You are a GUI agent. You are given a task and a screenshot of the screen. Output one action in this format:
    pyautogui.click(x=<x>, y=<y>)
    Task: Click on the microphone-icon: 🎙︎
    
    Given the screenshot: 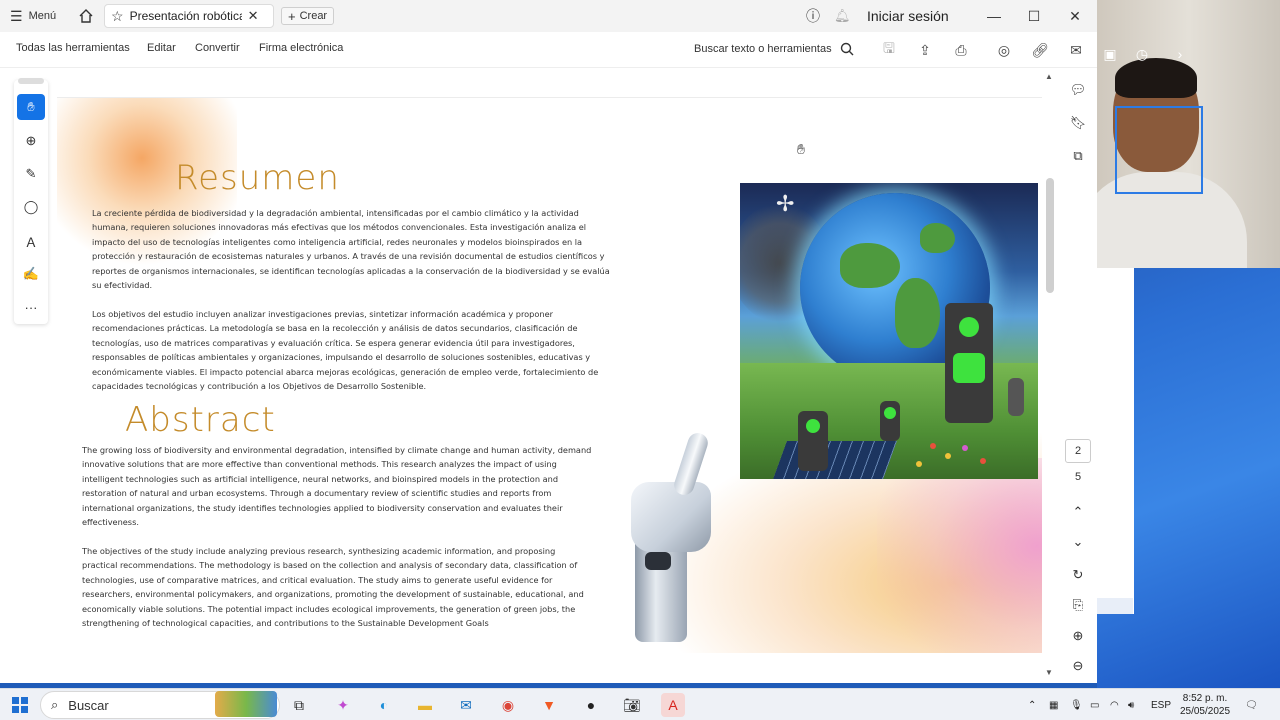 What is the action you would take?
    pyautogui.click(x=1076, y=704)
    